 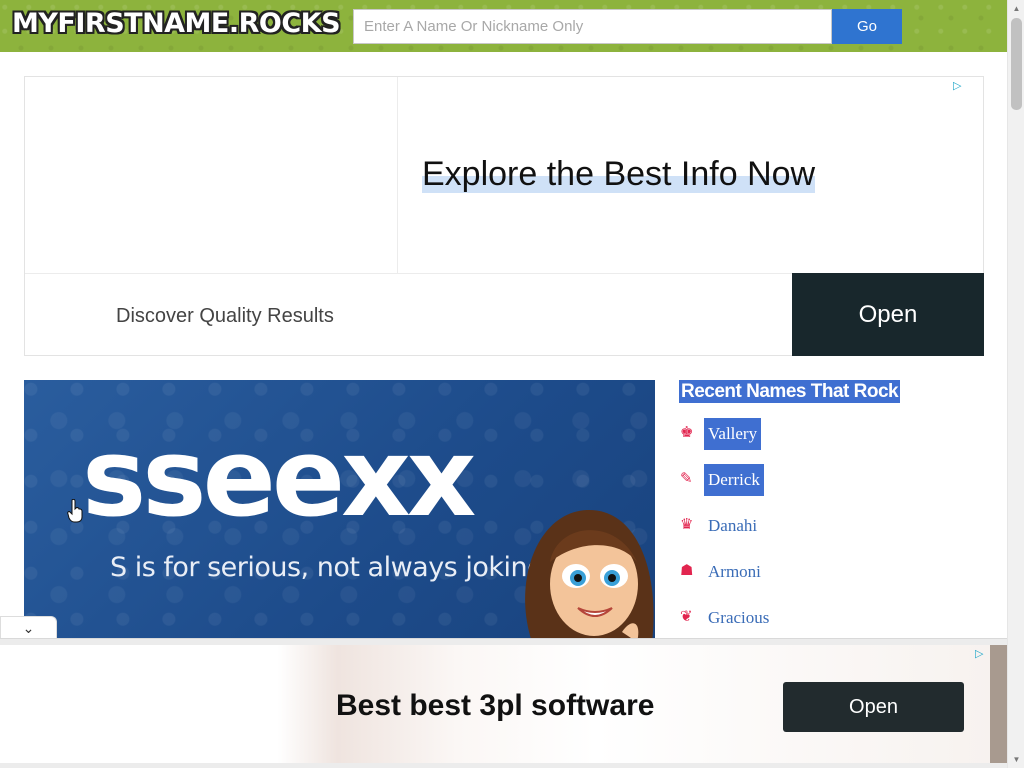 I want to click on cartoon-girl-icon, so click(x=589, y=573).